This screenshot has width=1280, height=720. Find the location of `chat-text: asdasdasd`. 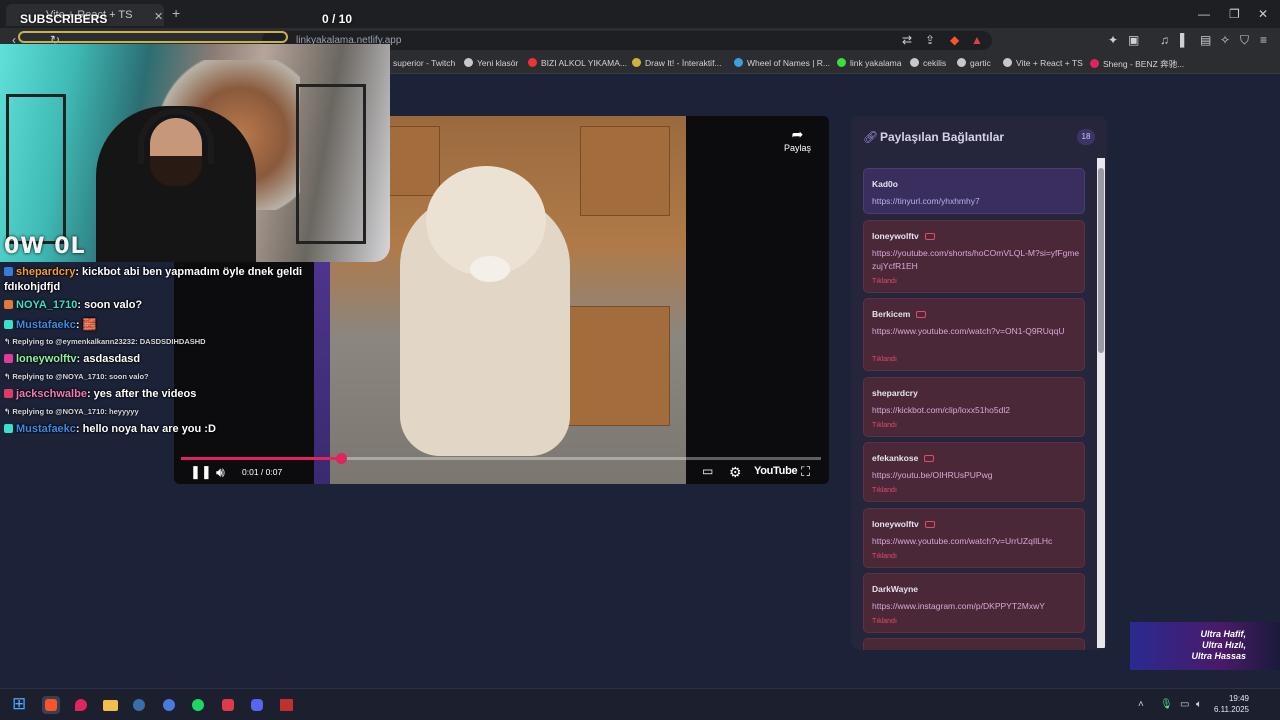

chat-text: asdasdasd is located at coordinates (112, 359).